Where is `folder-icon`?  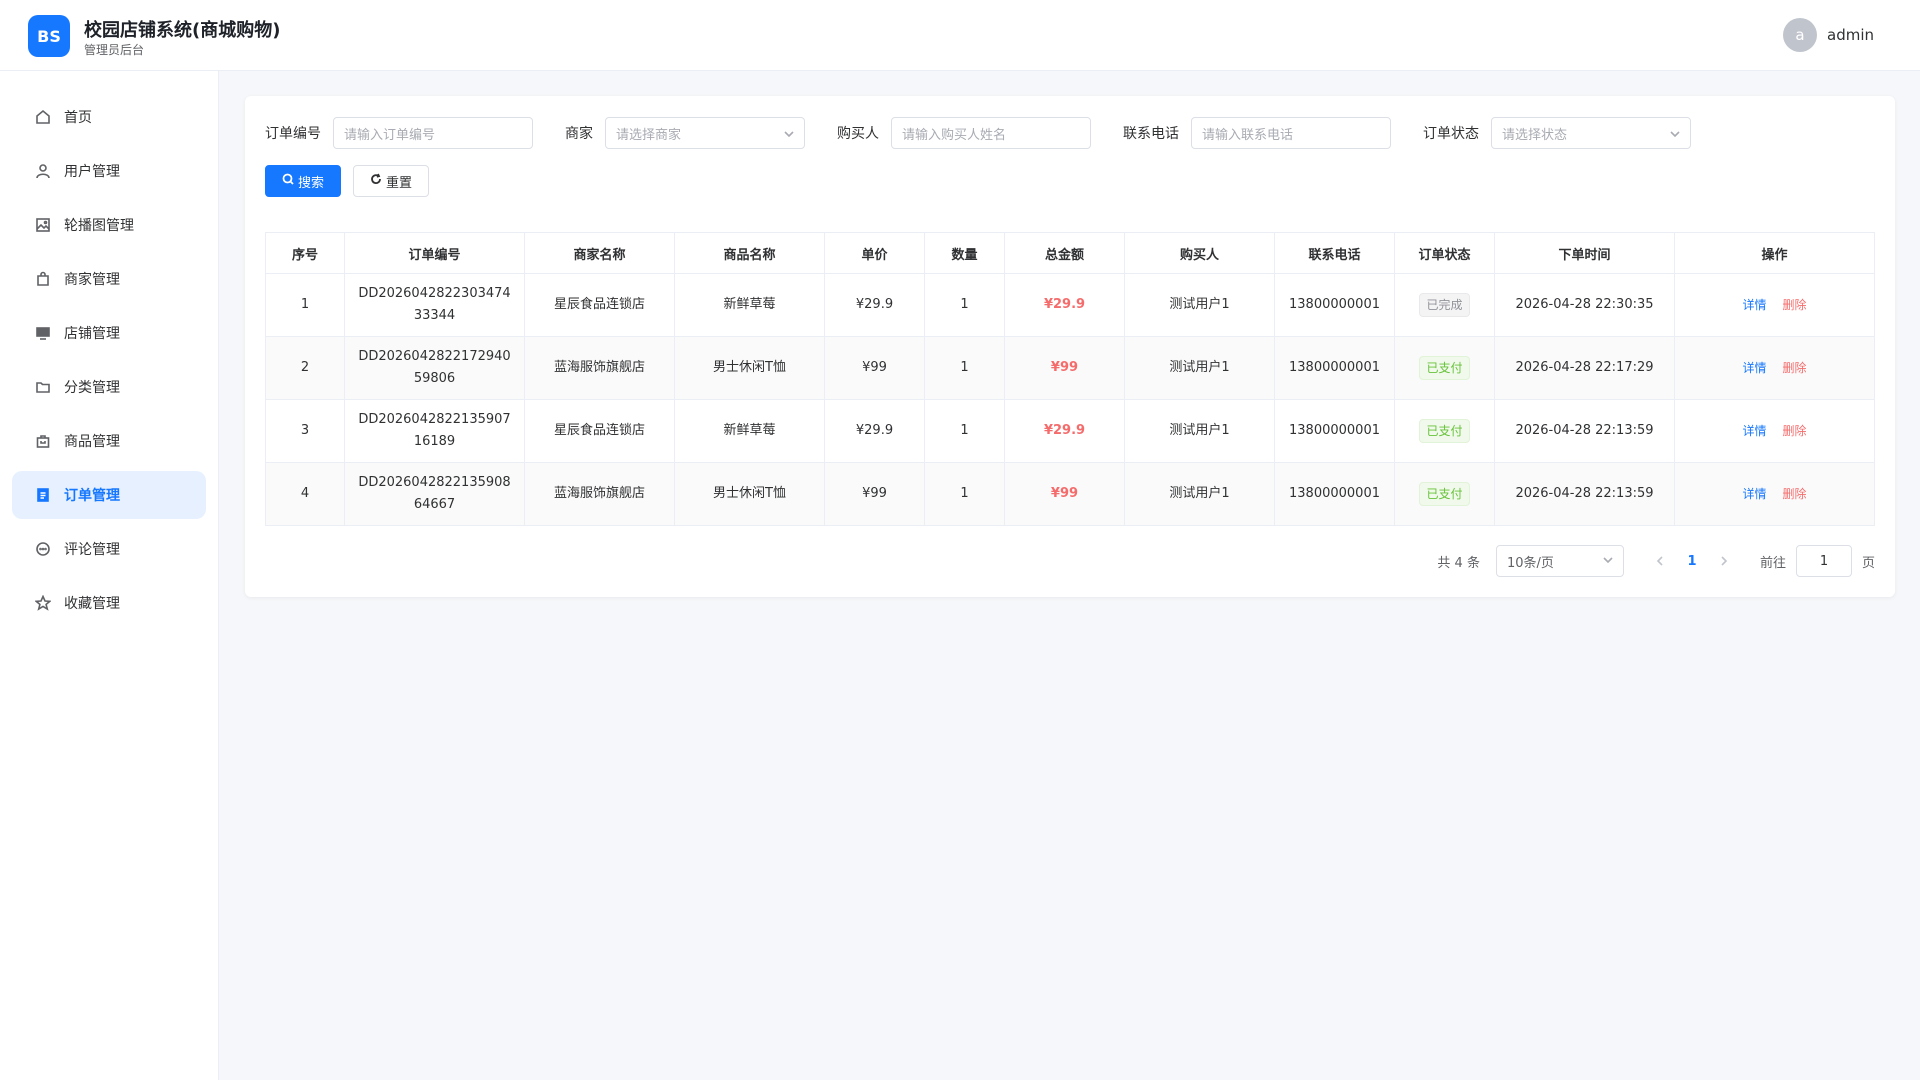 folder-icon is located at coordinates (43, 387).